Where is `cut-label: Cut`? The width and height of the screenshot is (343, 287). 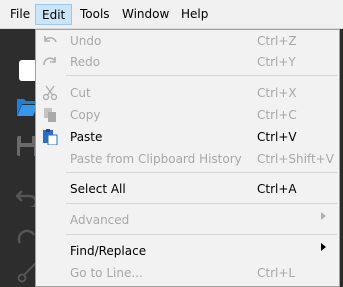
cut-label: Cut is located at coordinates (80, 93).